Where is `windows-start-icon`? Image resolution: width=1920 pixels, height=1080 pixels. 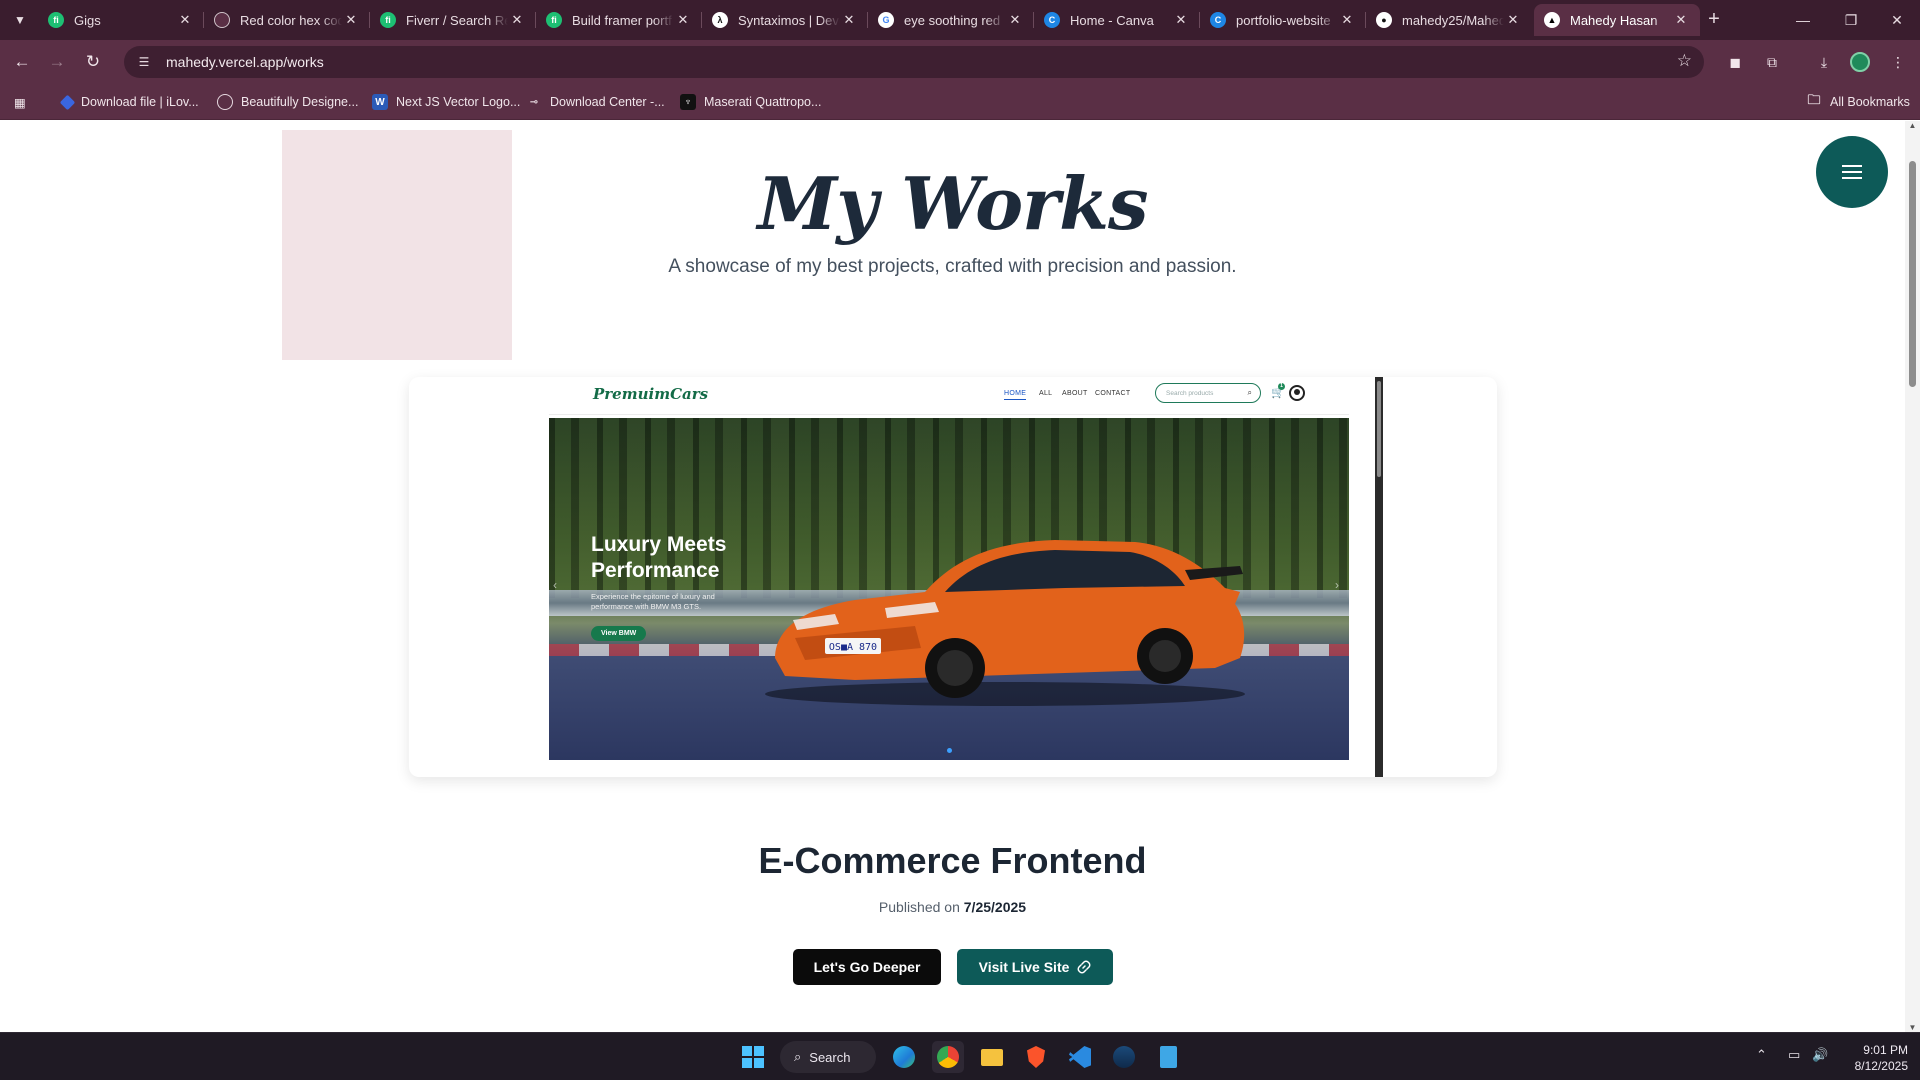
windows-start-icon is located at coordinates (753, 1057).